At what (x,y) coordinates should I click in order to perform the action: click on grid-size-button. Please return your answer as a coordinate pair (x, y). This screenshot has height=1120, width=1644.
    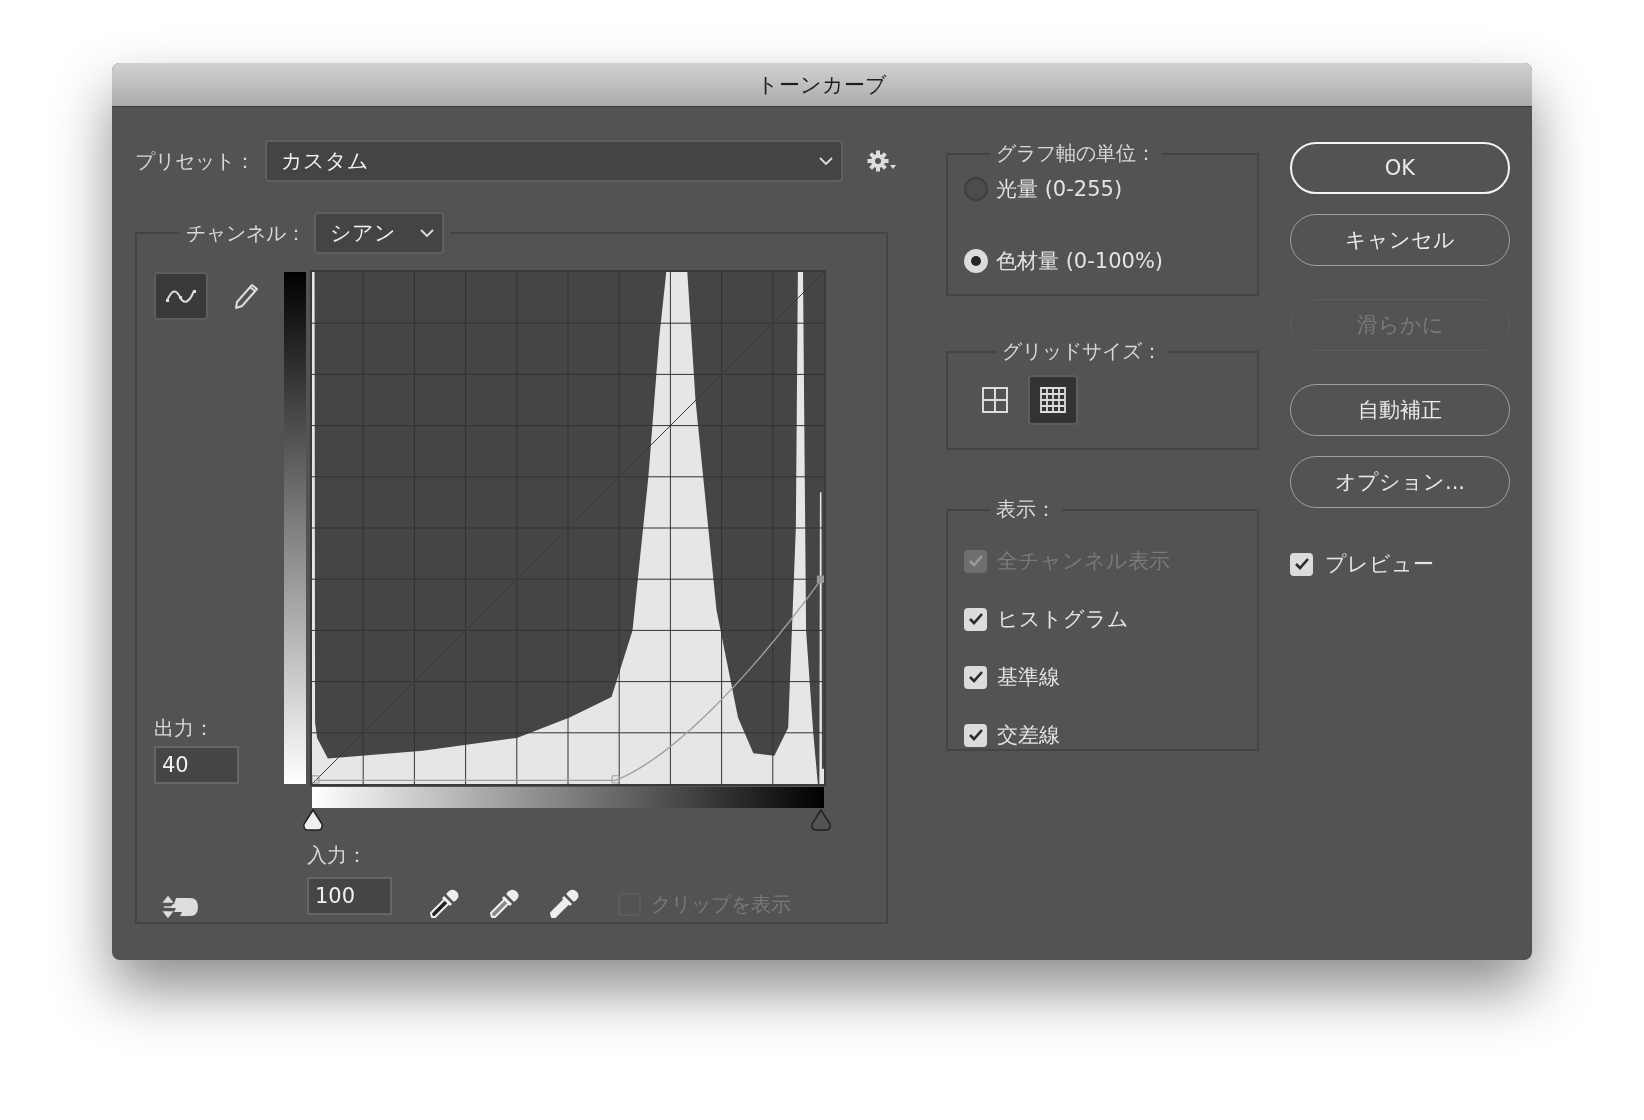
    Looking at the image, I should click on (1053, 400).